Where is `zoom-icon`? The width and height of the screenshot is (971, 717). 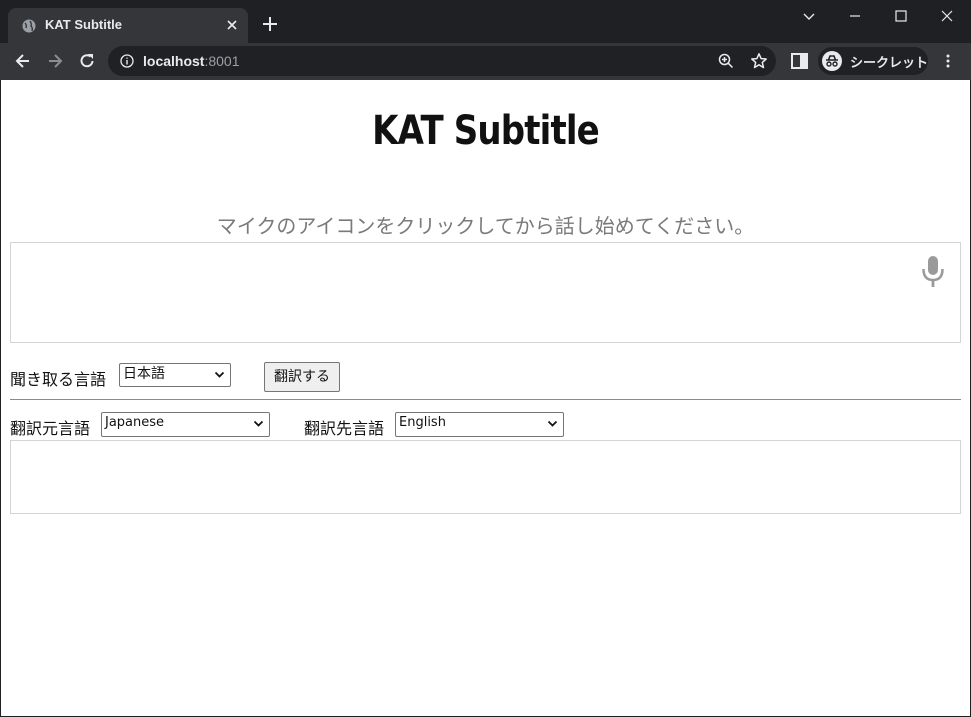
zoom-icon is located at coordinates (726, 61).